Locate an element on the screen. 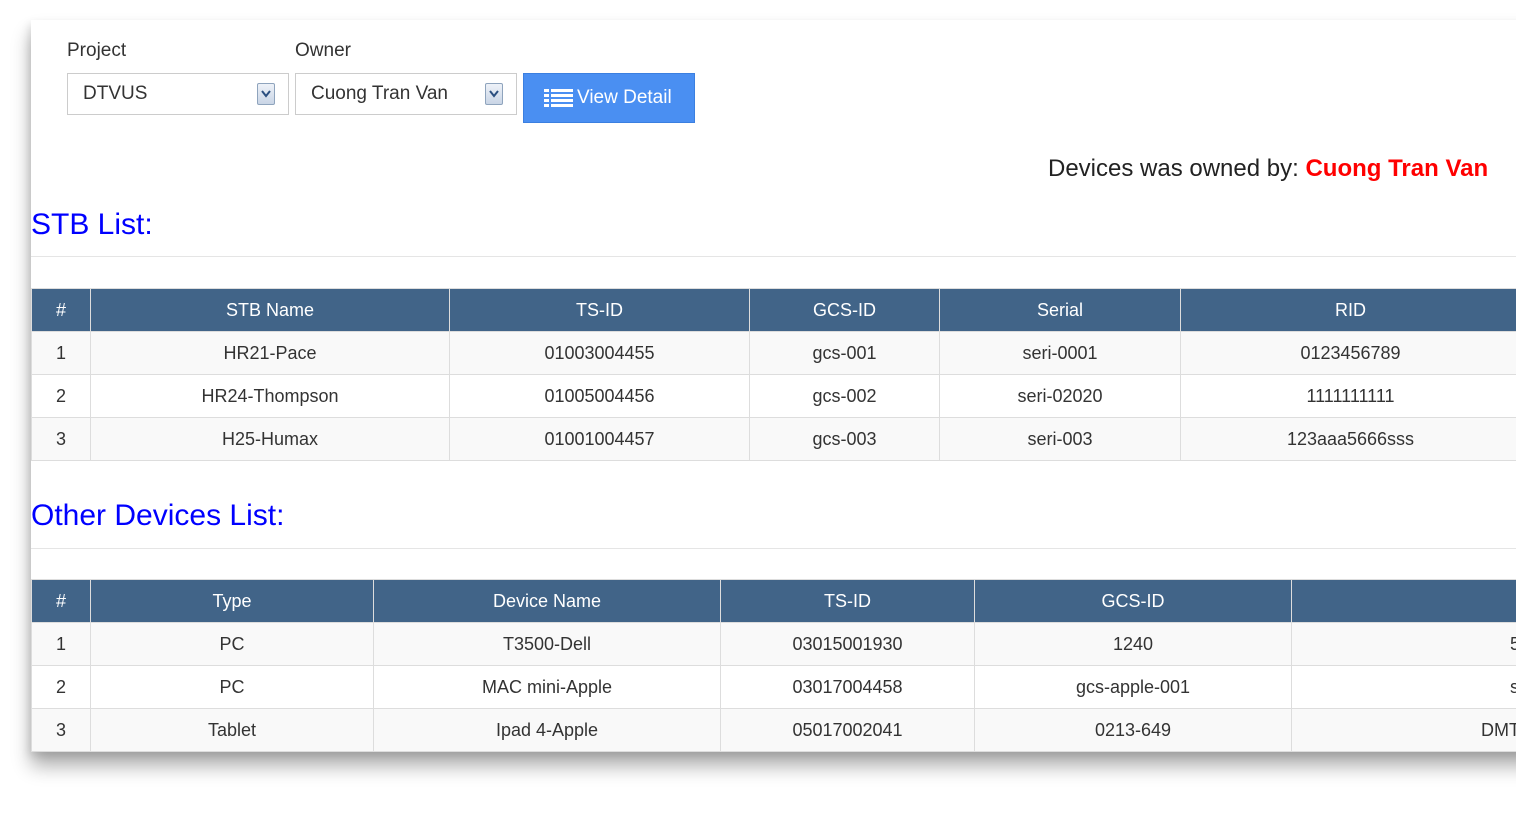  stb-col-rid: RID is located at coordinates (1348, 310).